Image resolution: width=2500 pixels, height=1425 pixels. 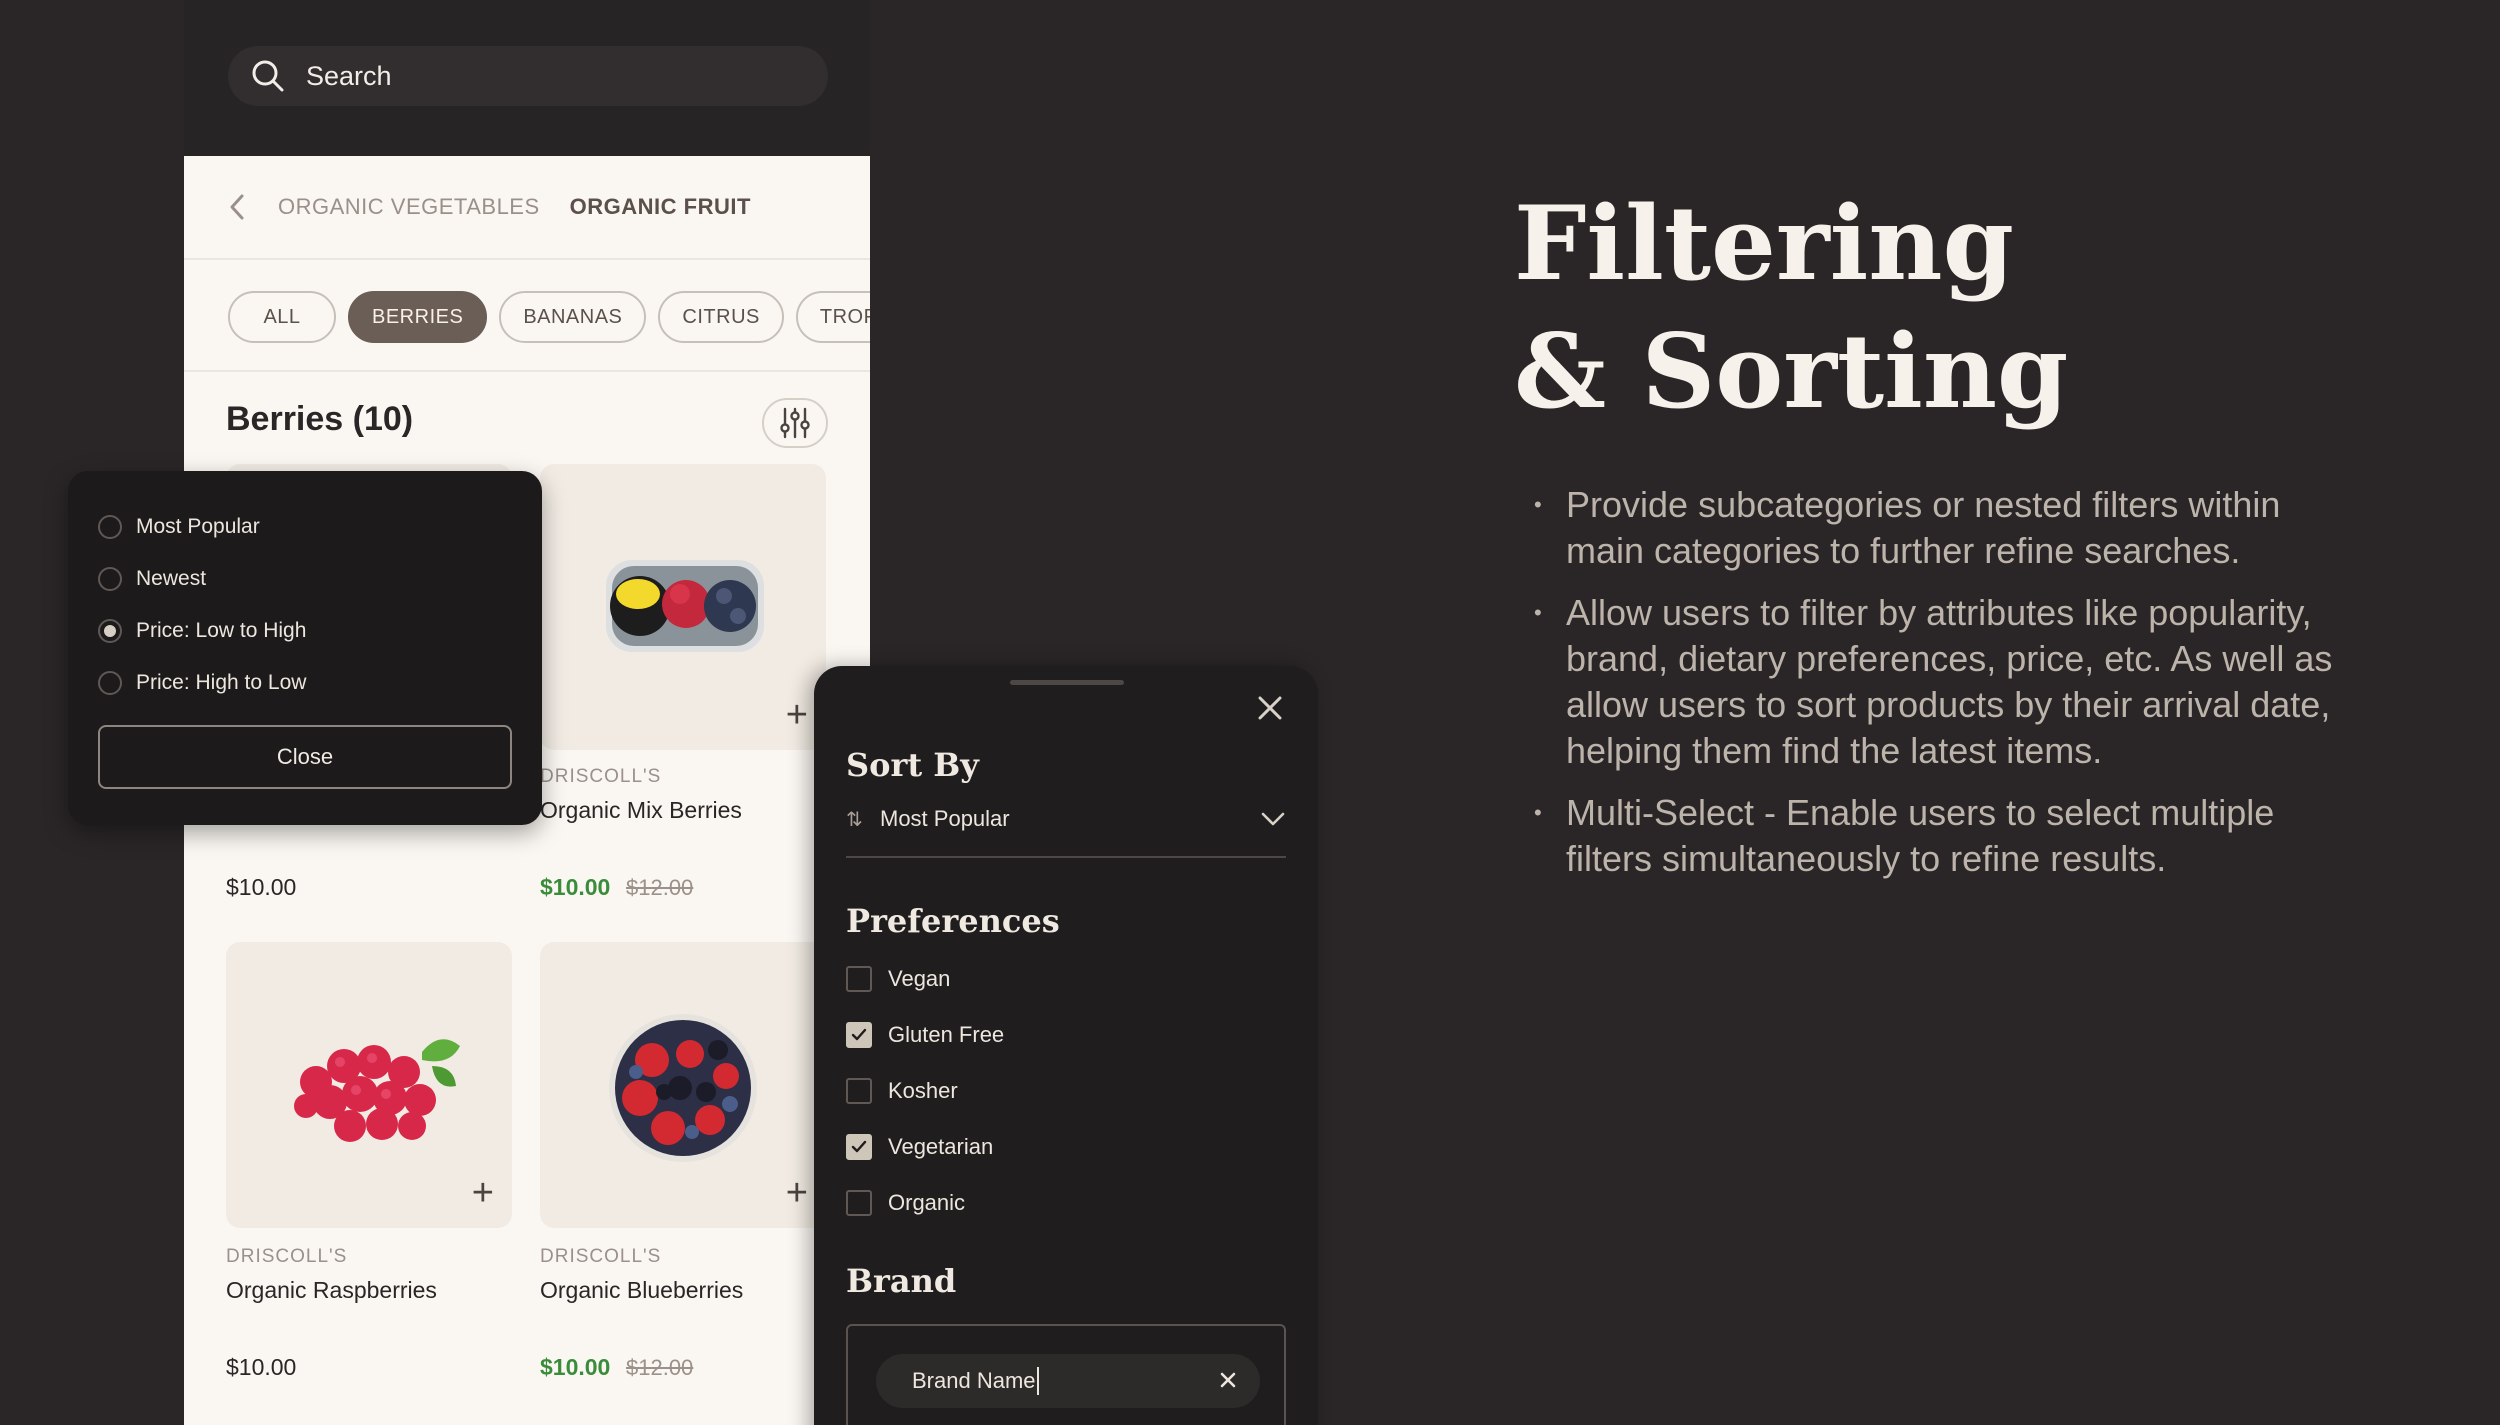 I want to click on berry-box-image, so click(x=685, y=606).